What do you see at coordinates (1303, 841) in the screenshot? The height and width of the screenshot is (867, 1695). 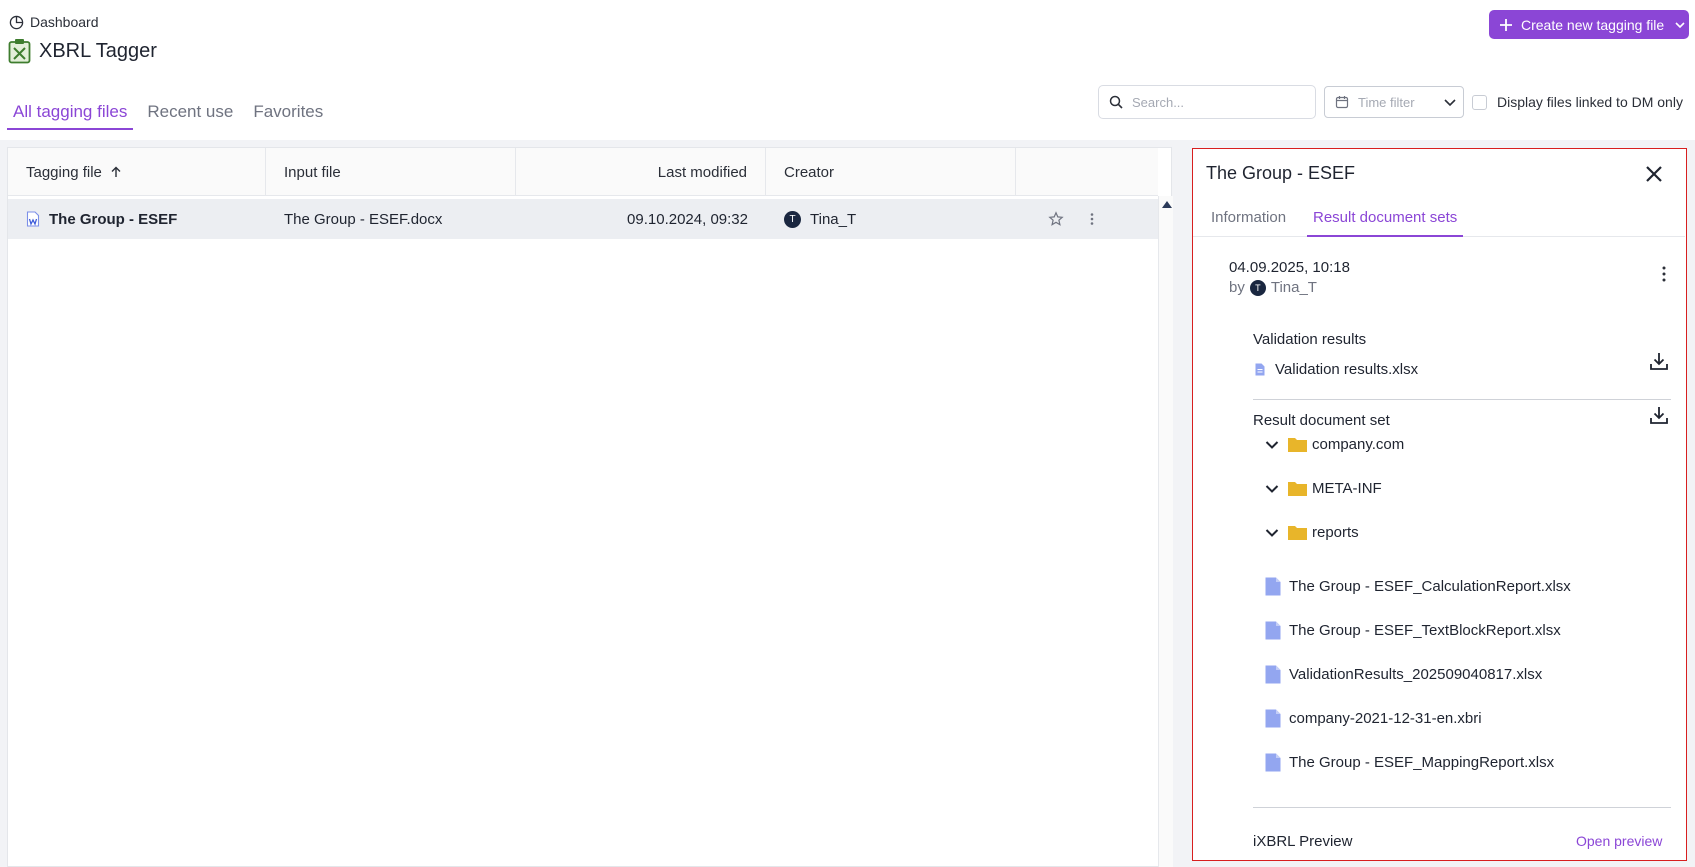 I see `ixbrl-preview-heading: iXBRL Preview` at bounding box center [1303, 841].